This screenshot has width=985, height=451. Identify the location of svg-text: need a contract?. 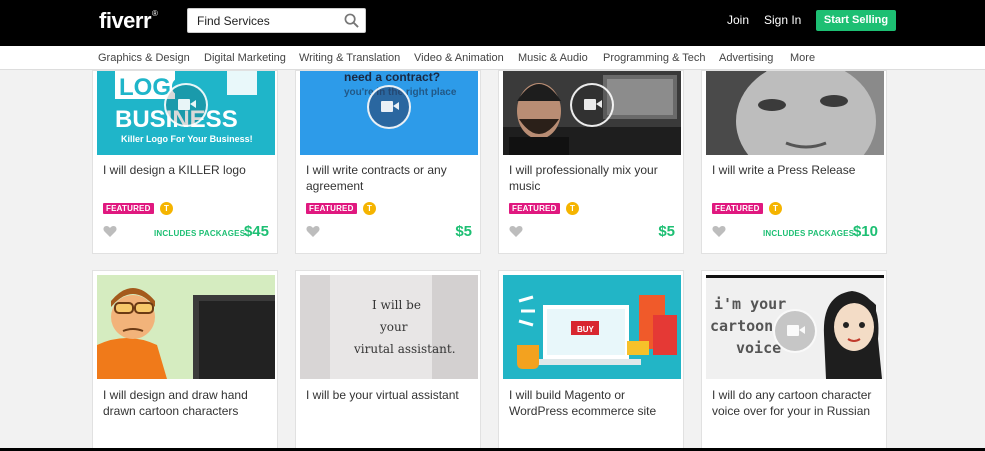
(392, 77).